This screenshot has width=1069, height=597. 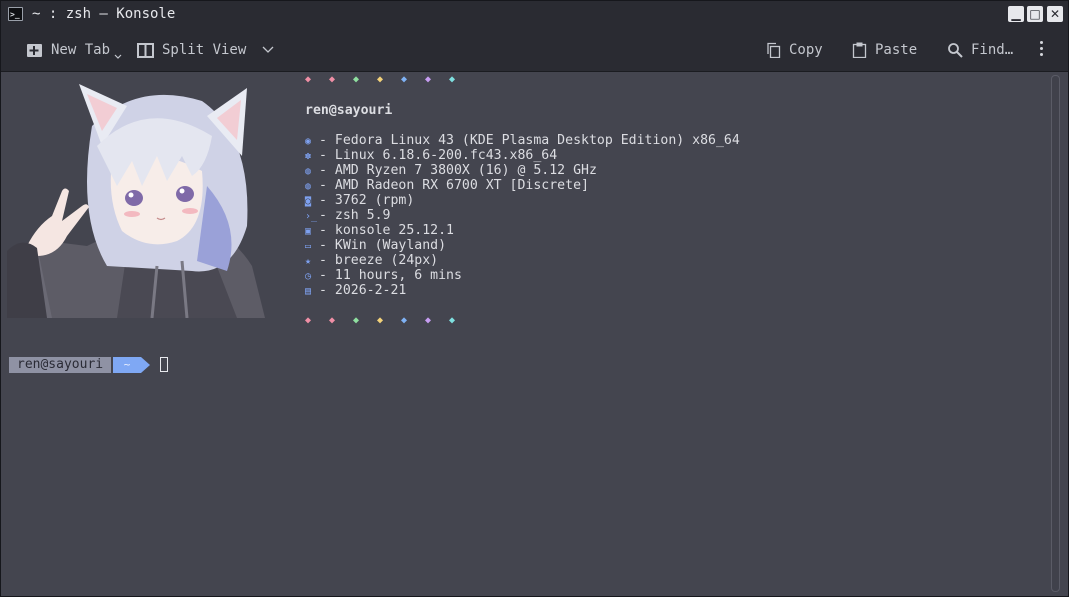 I want to click on title-bar: >_ ~ : zsh — Konsole ▁ □ ✕, so click(x=534, y=15).